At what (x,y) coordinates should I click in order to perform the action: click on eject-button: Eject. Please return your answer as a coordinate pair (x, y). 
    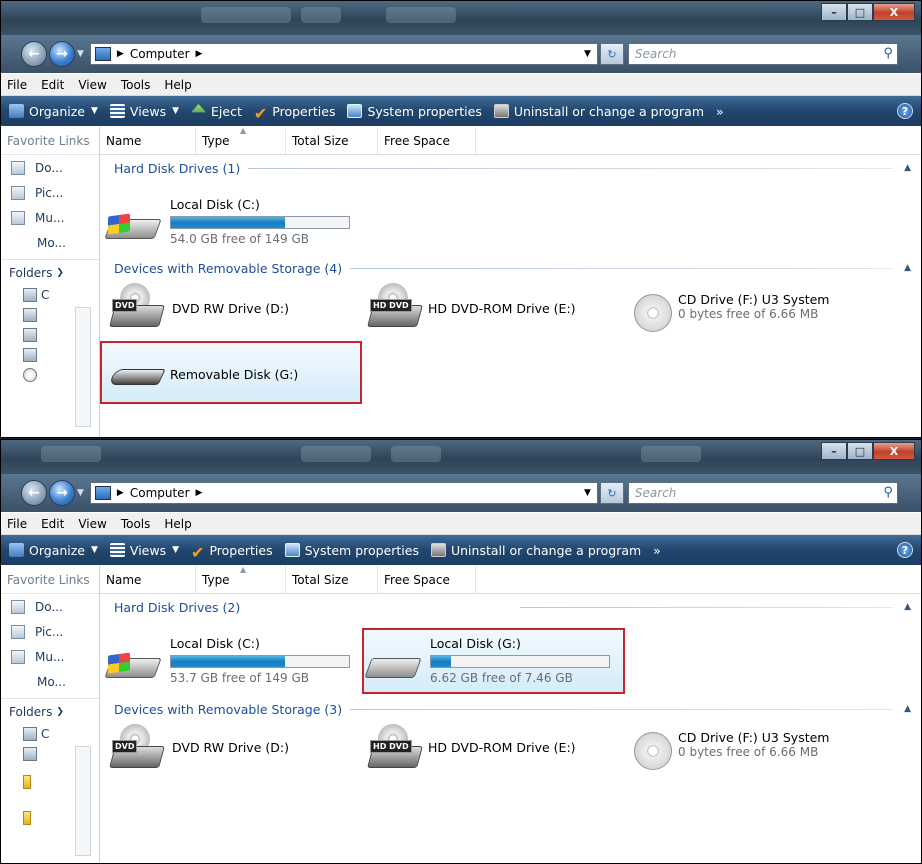
    Looking at the image, I should click on (216, 111).